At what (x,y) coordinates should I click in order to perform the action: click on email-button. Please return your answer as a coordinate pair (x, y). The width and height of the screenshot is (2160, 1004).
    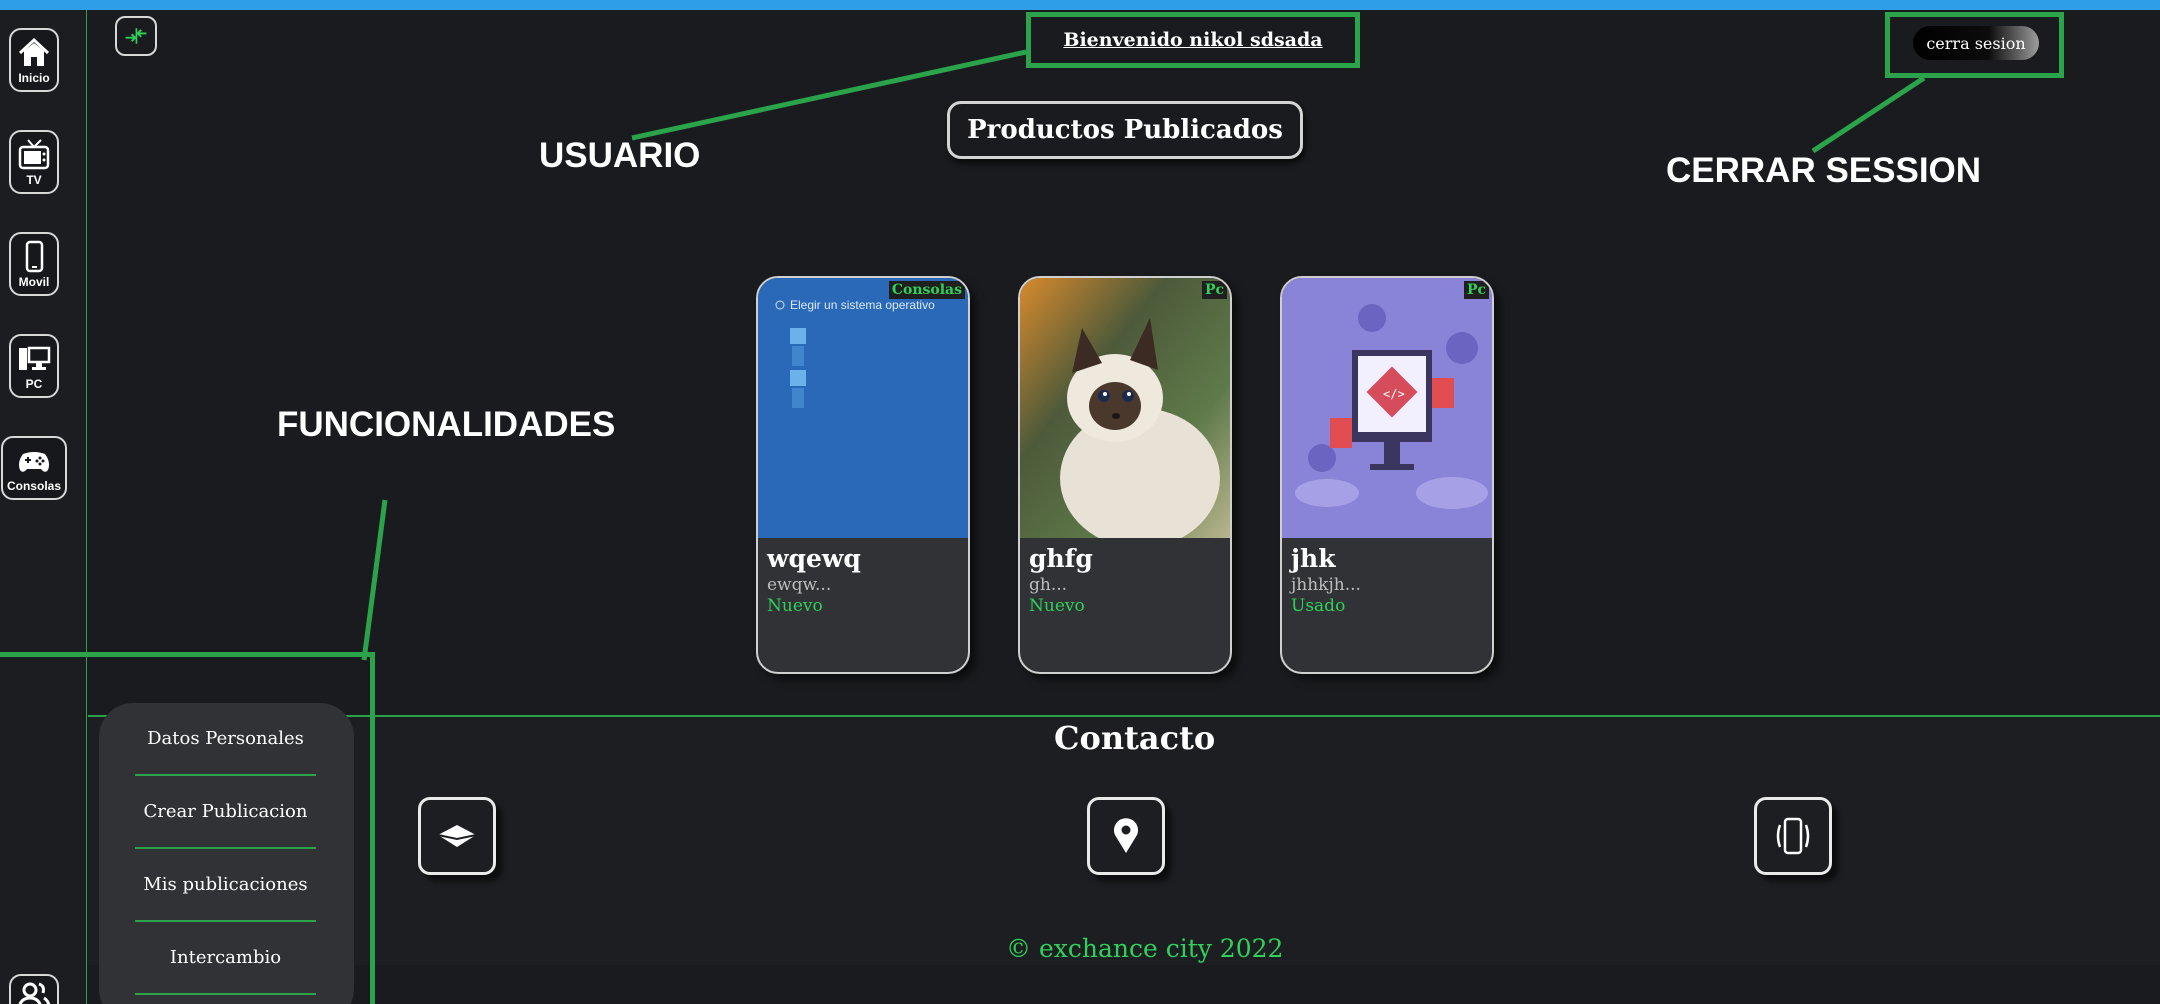
    Looking at the image, I should click on (457, 836).